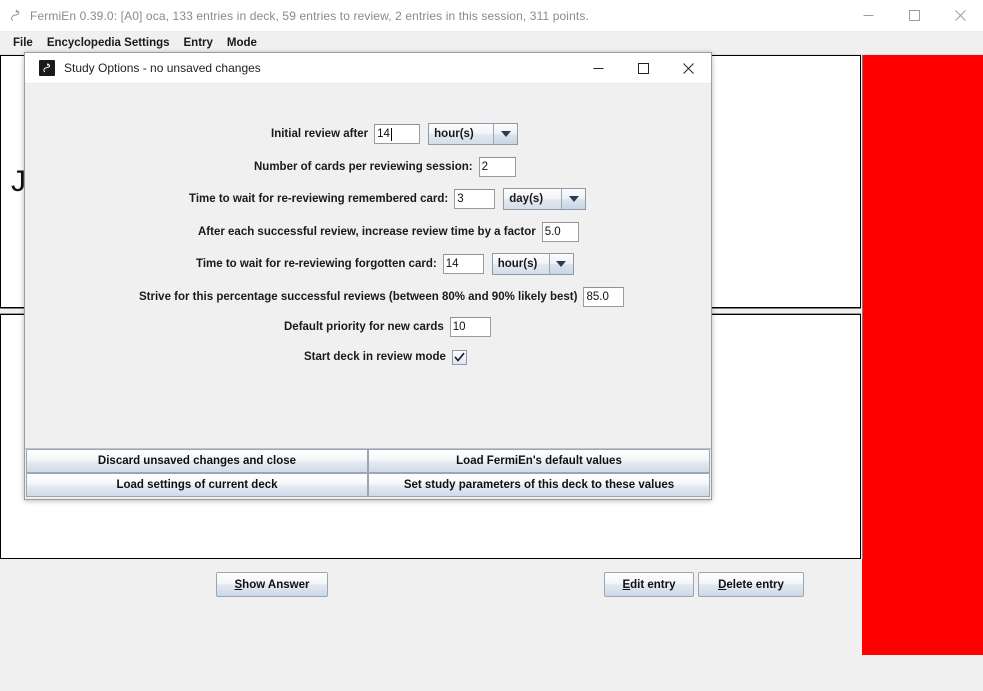 Image resolution: width=983 pixels, height=691 pixels. Describe the element at coordinates (597, 297) in the screenshot. I see `target-percentage-value: 85.0` at that location.